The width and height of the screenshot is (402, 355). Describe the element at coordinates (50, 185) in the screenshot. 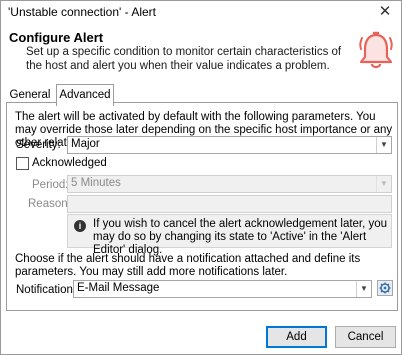

I see `period-label: Period:` at that location.